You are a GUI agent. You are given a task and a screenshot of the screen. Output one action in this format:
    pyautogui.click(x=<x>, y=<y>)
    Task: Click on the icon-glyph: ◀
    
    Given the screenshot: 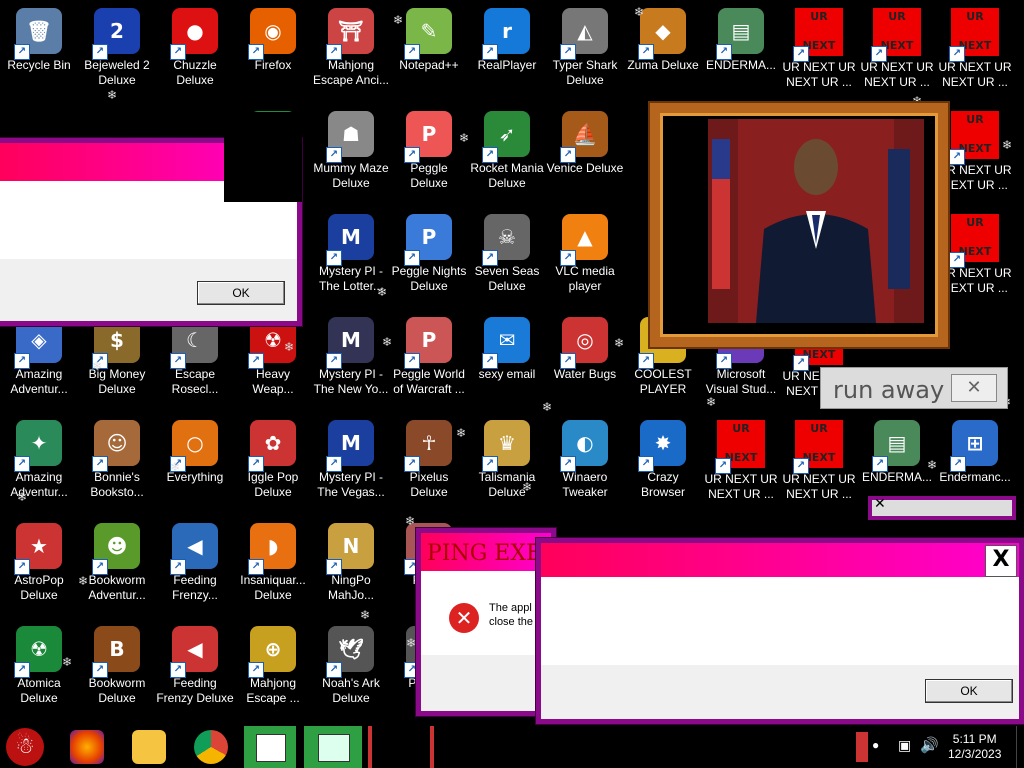 What is the action you would take?
    pyautogui.click(x=195, y=649)
    